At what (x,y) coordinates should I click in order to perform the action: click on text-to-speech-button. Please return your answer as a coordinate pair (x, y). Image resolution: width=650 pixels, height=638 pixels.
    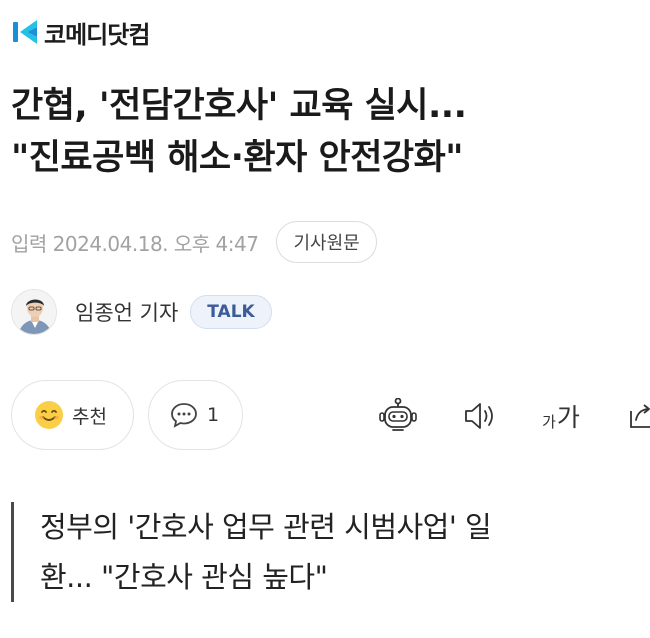
    Looking at the image, I should click on (481, 416).